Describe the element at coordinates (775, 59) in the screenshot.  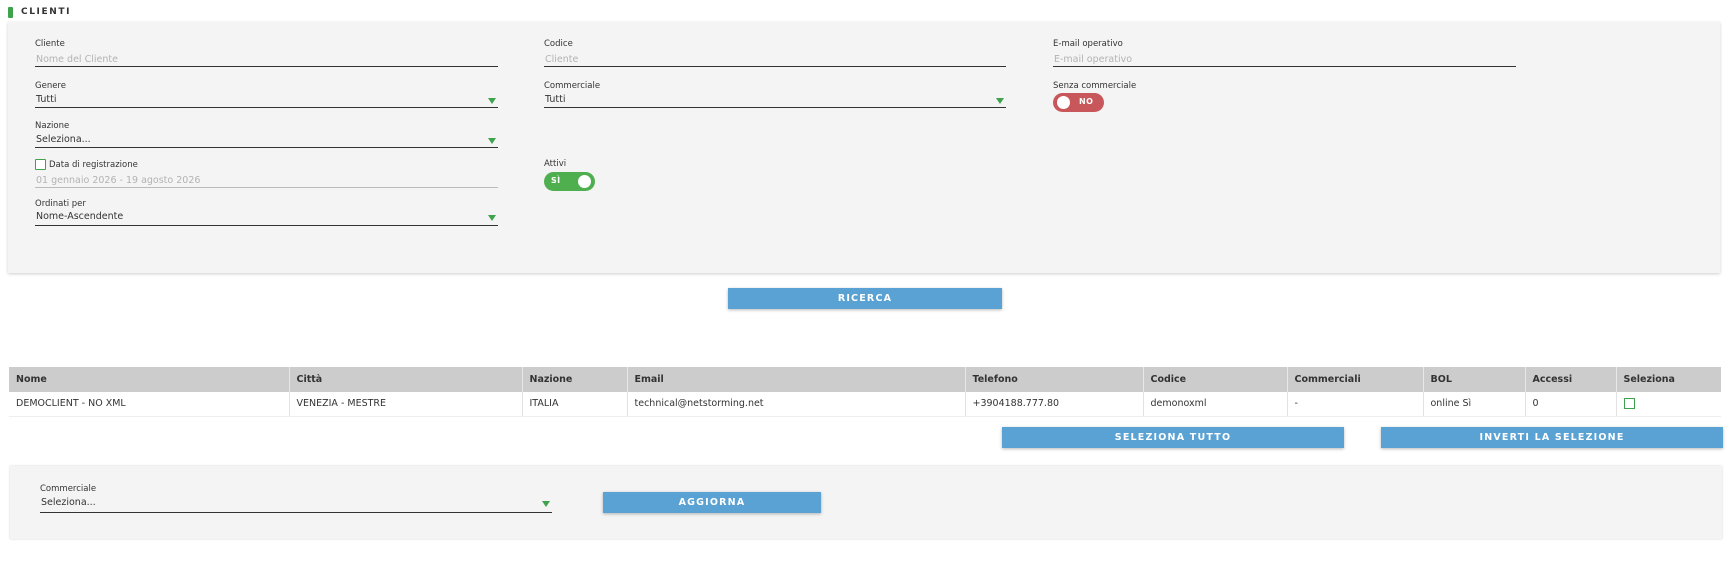
I see `codice-input` at that location.